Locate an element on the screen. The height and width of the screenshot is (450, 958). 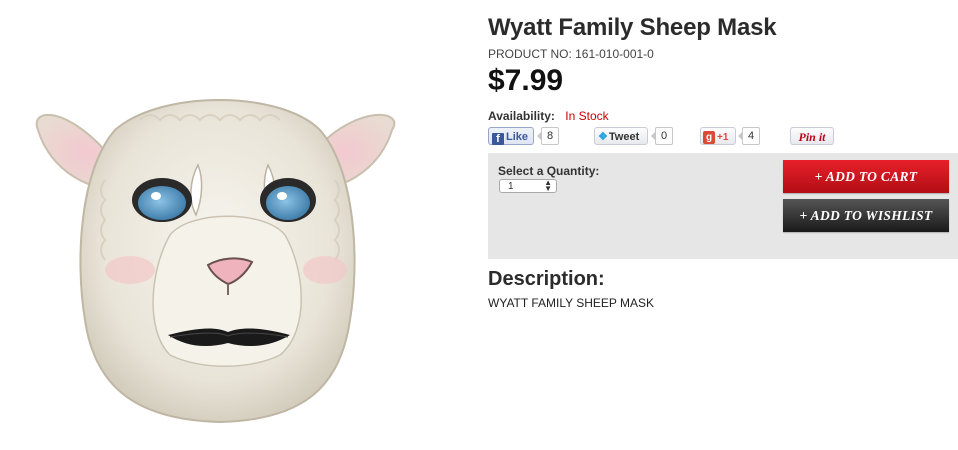
pinterest-label: Pin it is located at coordinates (812, 137).